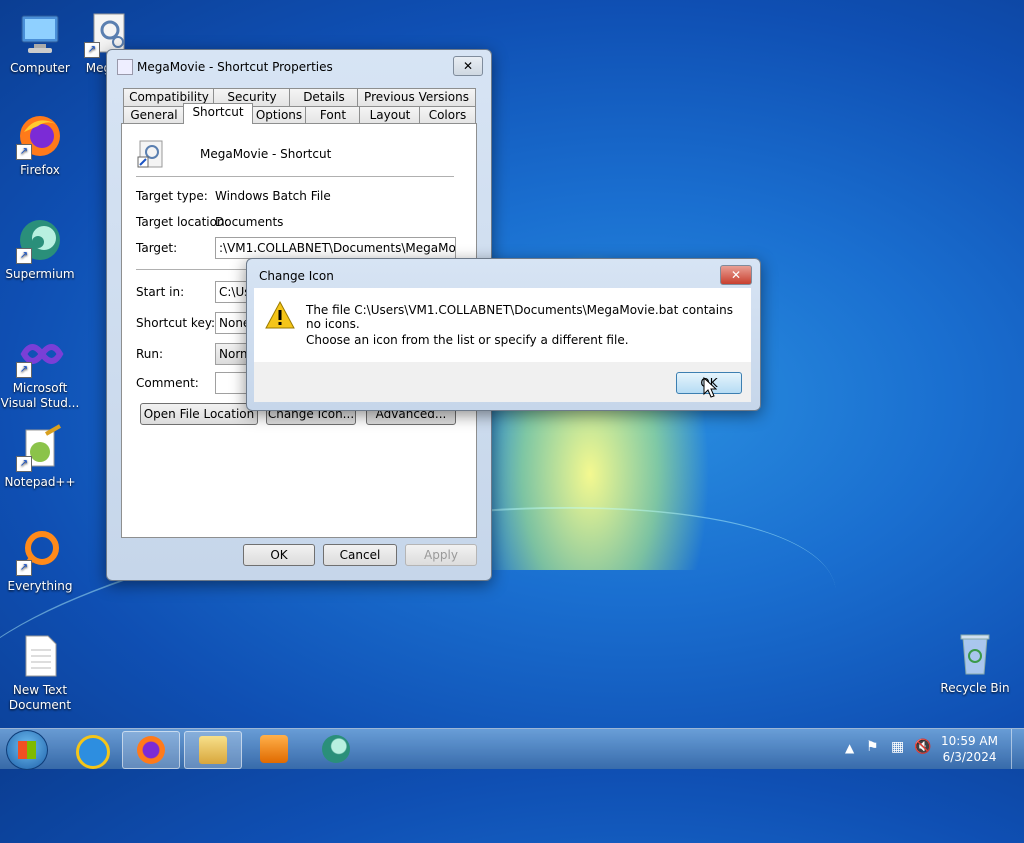 The width and height of the screenshot is (1024, 843). I want to click on shortcut-key-label: Shortcut key:, so click(176, 323).